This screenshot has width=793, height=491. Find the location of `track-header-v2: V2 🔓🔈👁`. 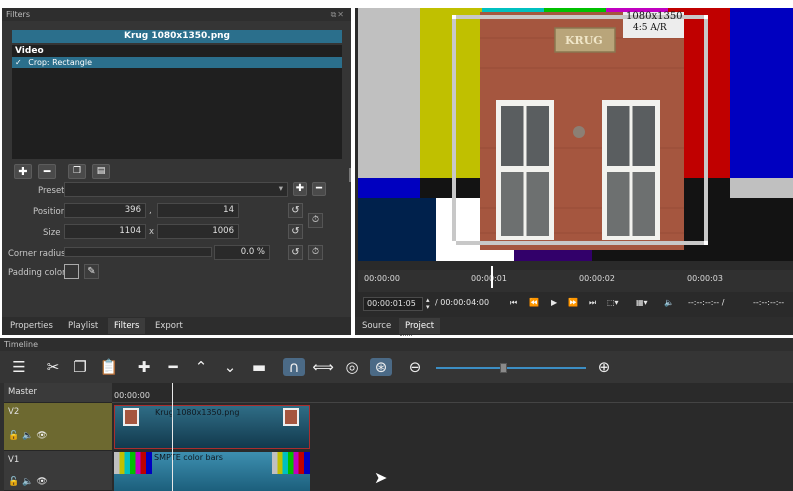

track-header-v2: V2 🔓🔈👁 is located at coordinates (58, 427).